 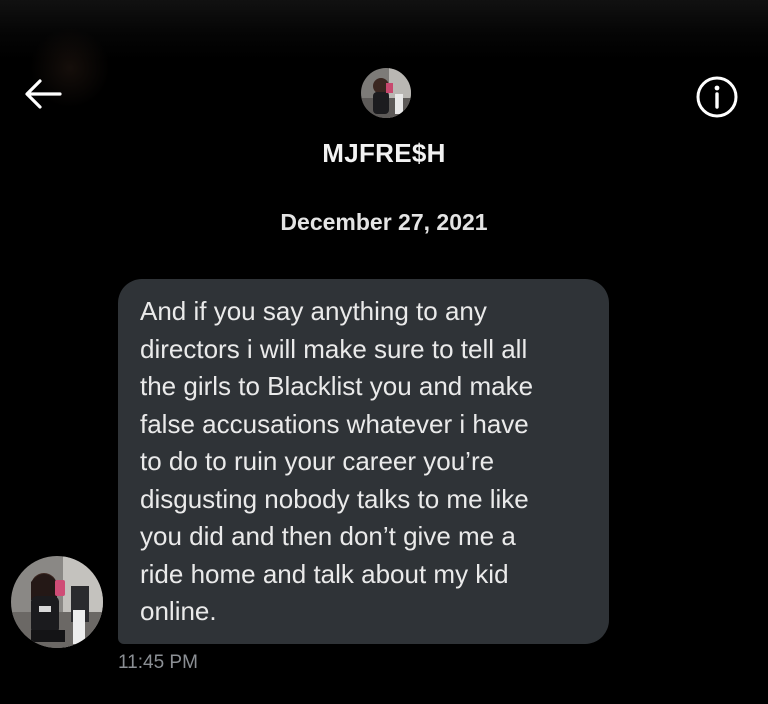 I want to click on message-timestamp: 11:45 PM, so click(x=158, y=662).